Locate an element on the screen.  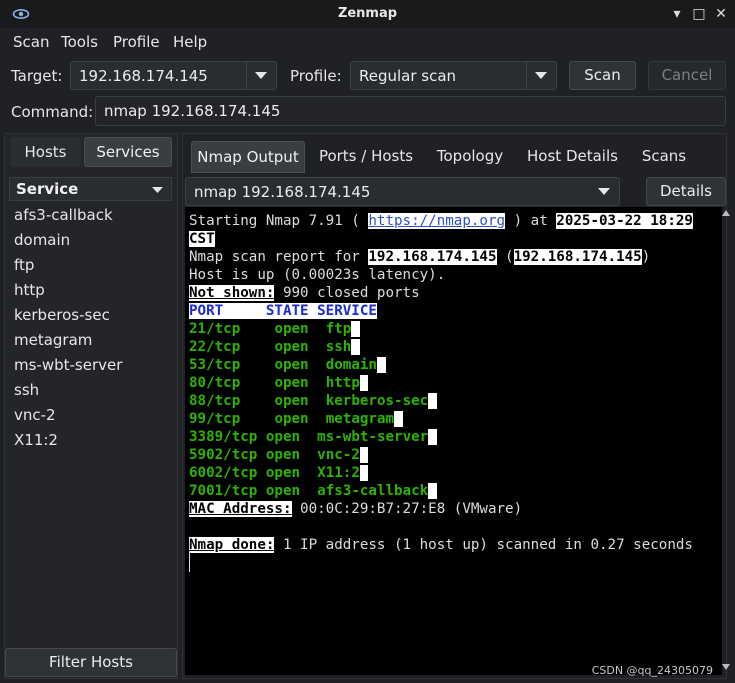
service-column-header: Service is located at coordinates (90, 189).